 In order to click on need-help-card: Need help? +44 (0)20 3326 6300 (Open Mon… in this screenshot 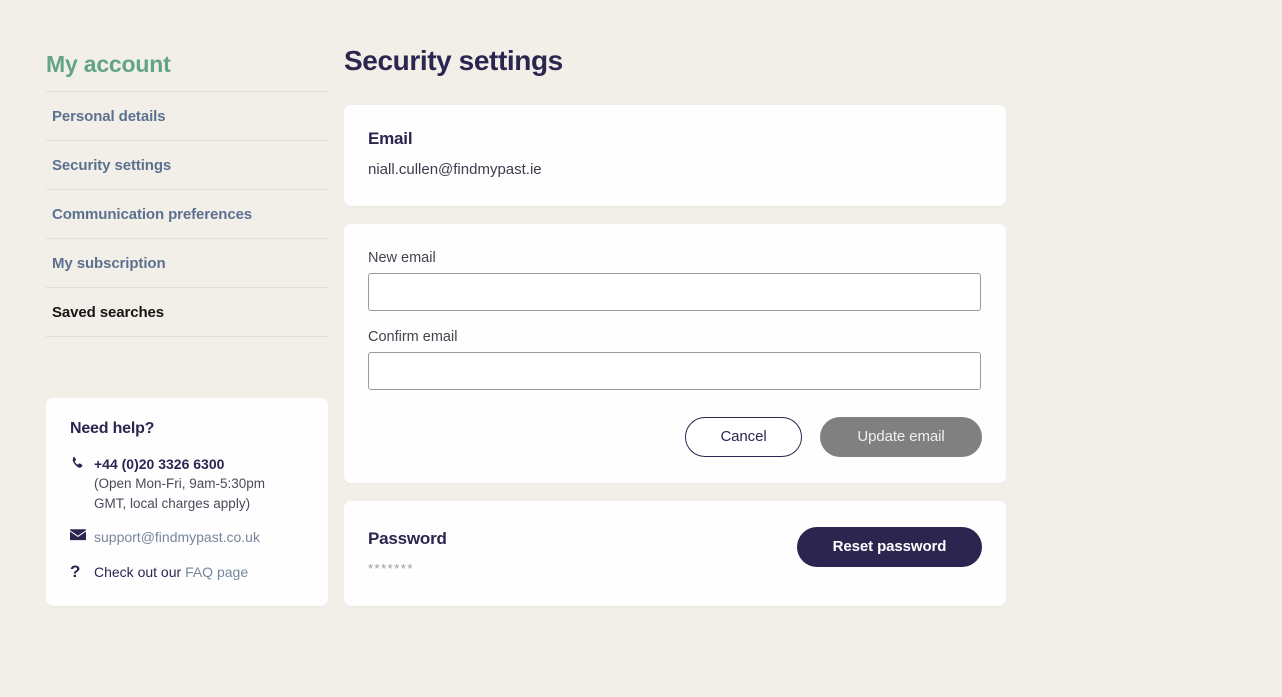, I will do `click(187, 502)`.